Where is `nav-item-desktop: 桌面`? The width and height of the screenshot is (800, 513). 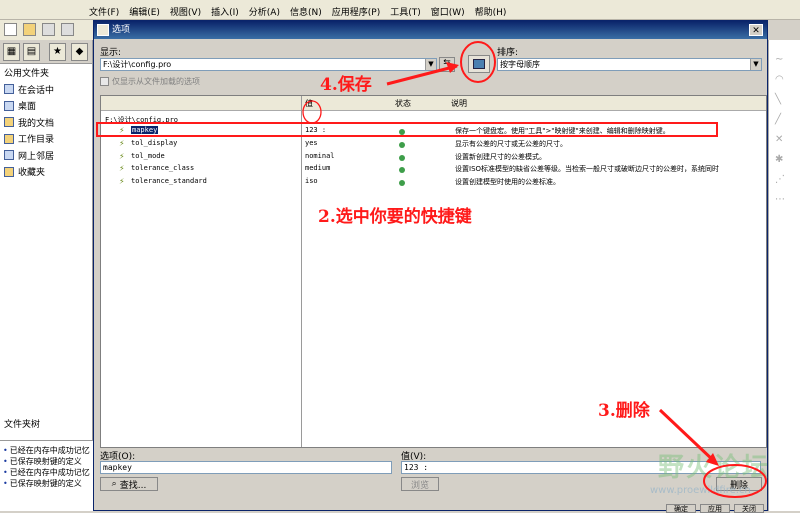
nav-item-desktop: 桌面 is located at coordinates (46, 106).